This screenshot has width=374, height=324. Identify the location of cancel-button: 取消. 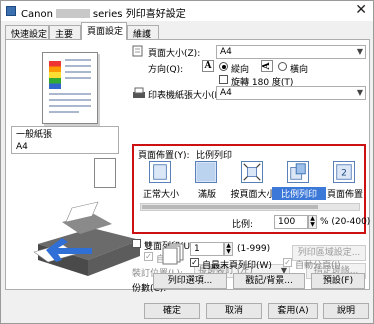
(234, 311).